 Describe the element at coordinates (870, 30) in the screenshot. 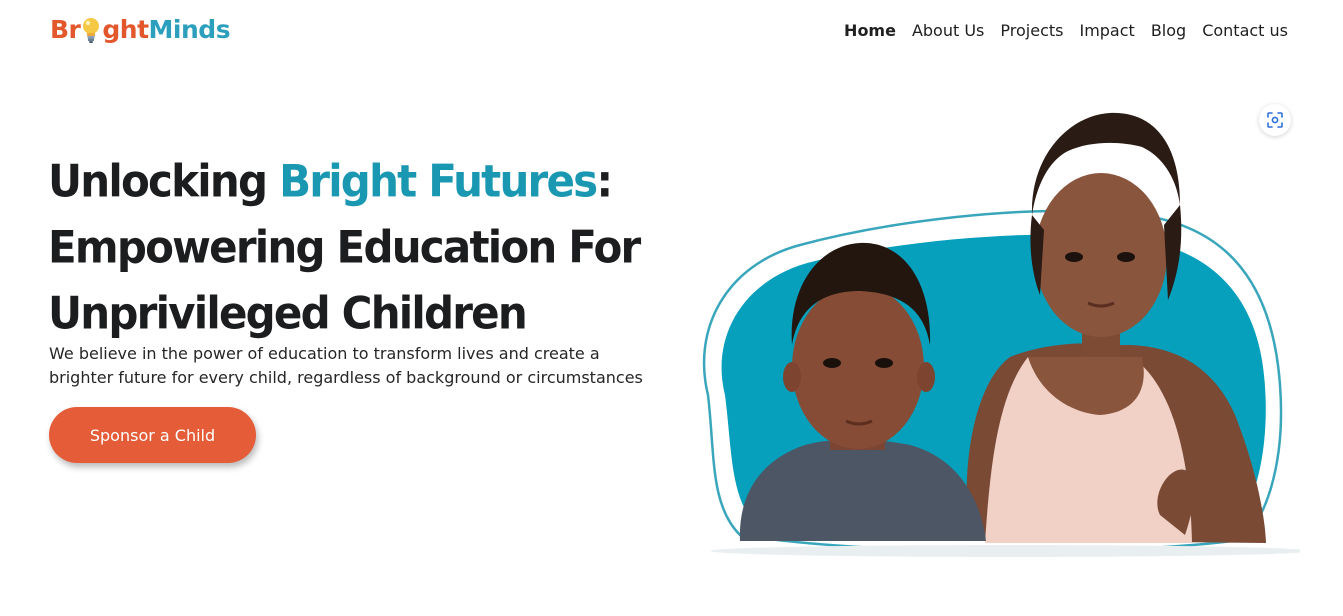

I see `nav-home: Home` at that location.